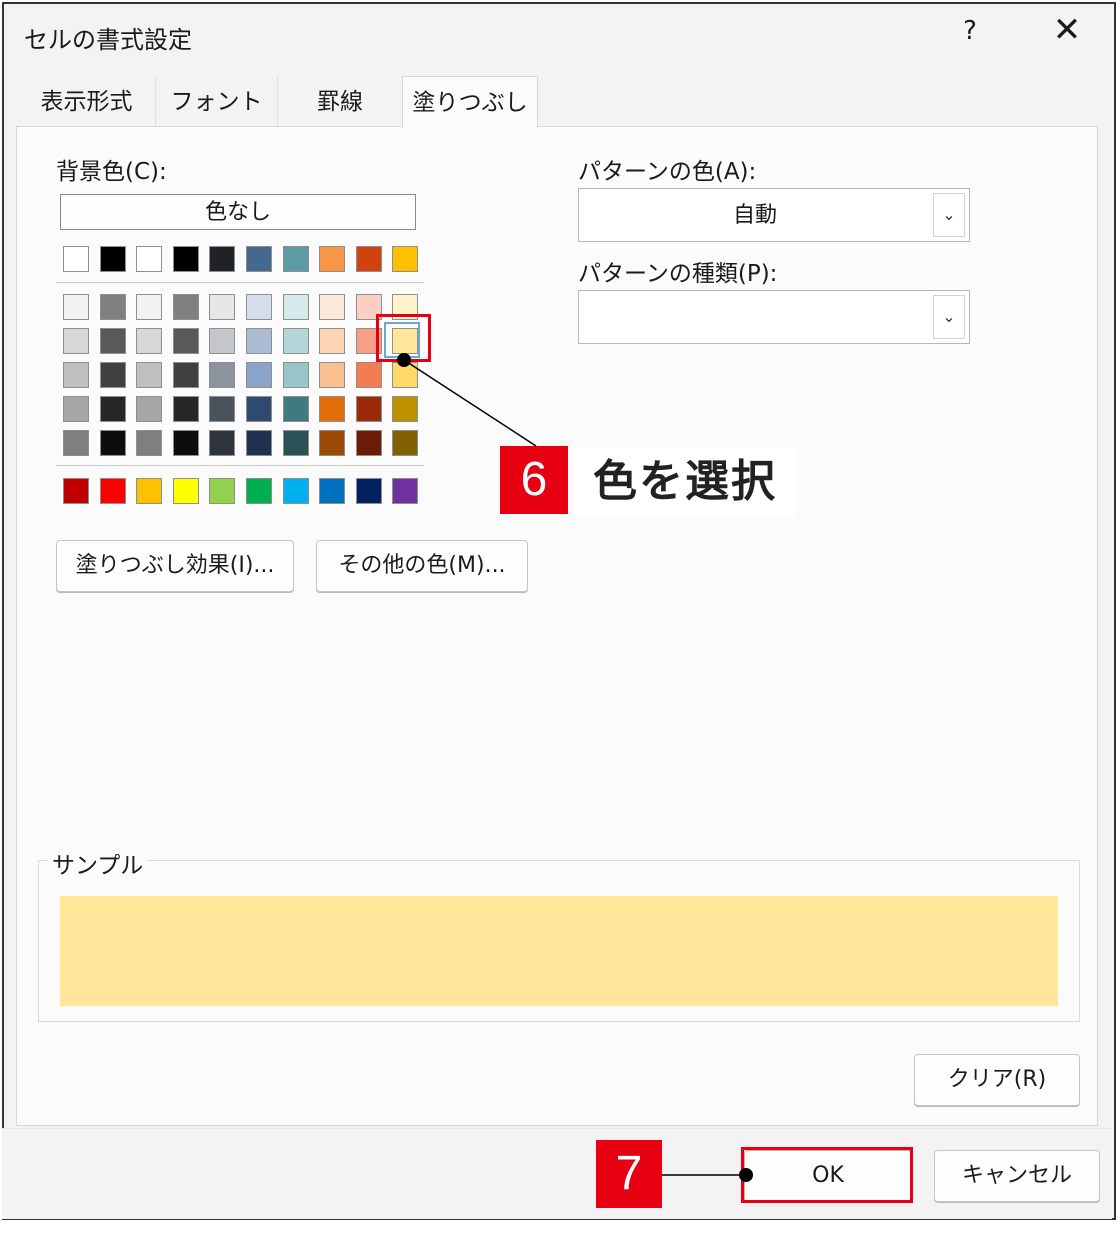 The image size is (1120, 1240). What do you see at coordinates (629, 1174) in the screenshot?
I see `step-7-badge: 7` at bounding box center [629, 1174].